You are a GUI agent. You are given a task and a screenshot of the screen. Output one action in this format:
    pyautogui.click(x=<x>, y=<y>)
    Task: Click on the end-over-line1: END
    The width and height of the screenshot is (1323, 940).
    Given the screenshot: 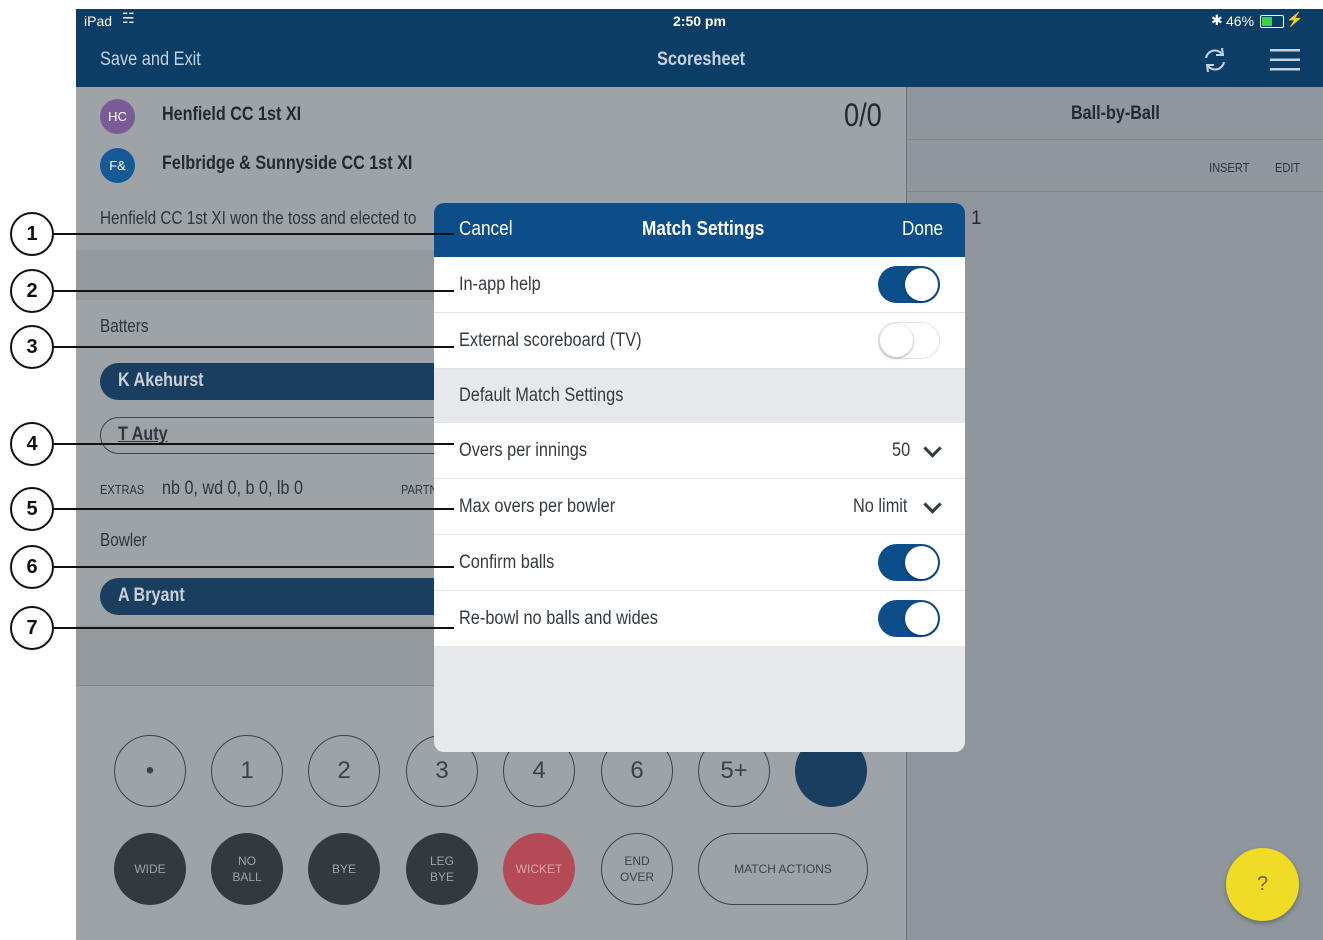 What is the action you would take?
    pyautogui.click(x=637, y=861)
    